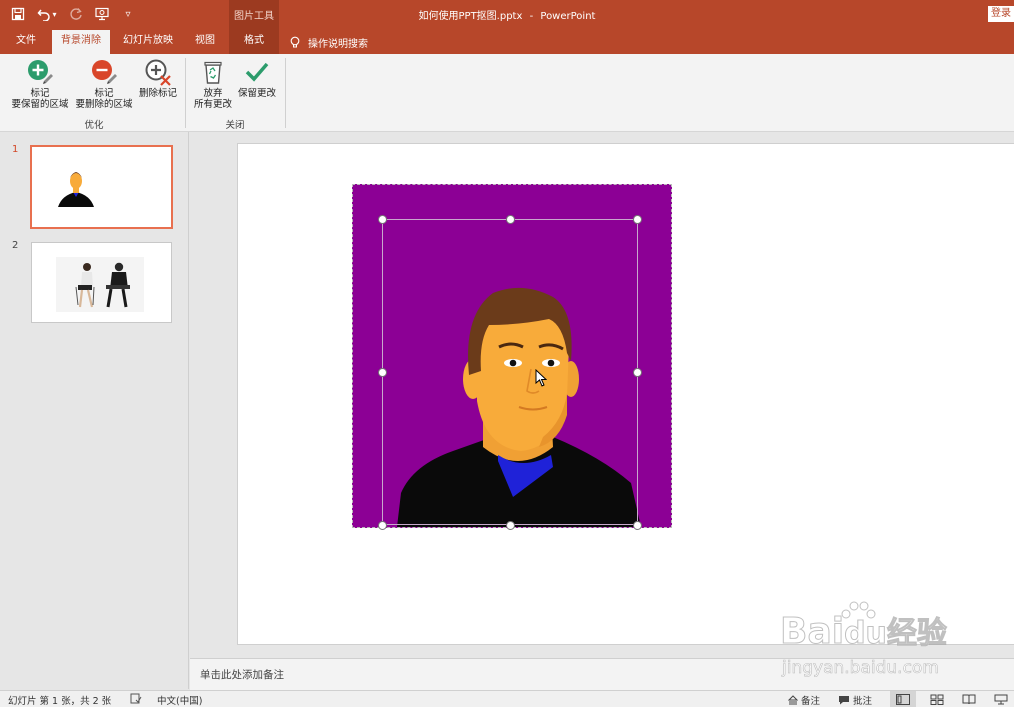 This screenshot has width=1014, height=707. What do you see at coordinates (148, 42) in the screenshot?
I see `tab-slideshow: 幻灯片放映` at bounding box center [148, 42].